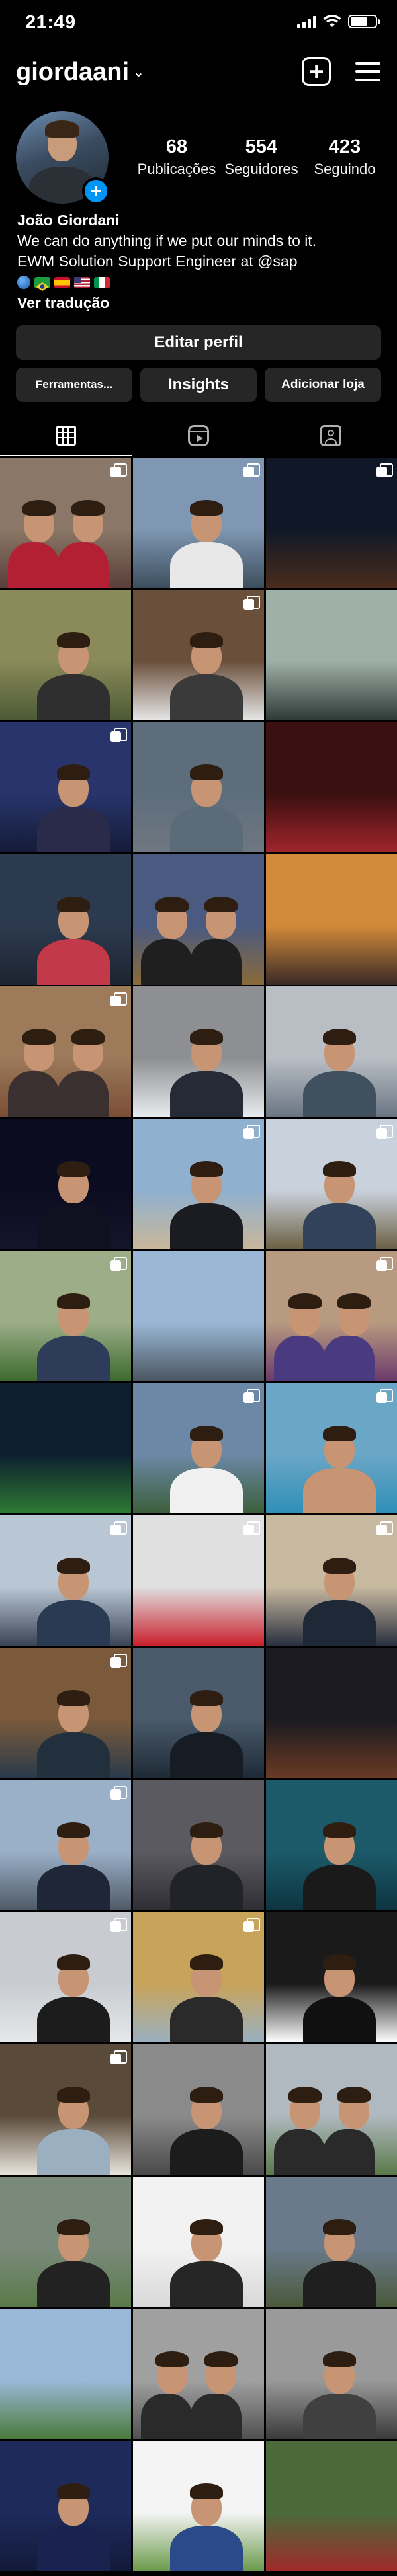 Image resolution: width=397 pixels, height=2576 pixels. Describe the element at coordinates (66, 436) in the screenshot. I see `tab-posts-grid` at that location.